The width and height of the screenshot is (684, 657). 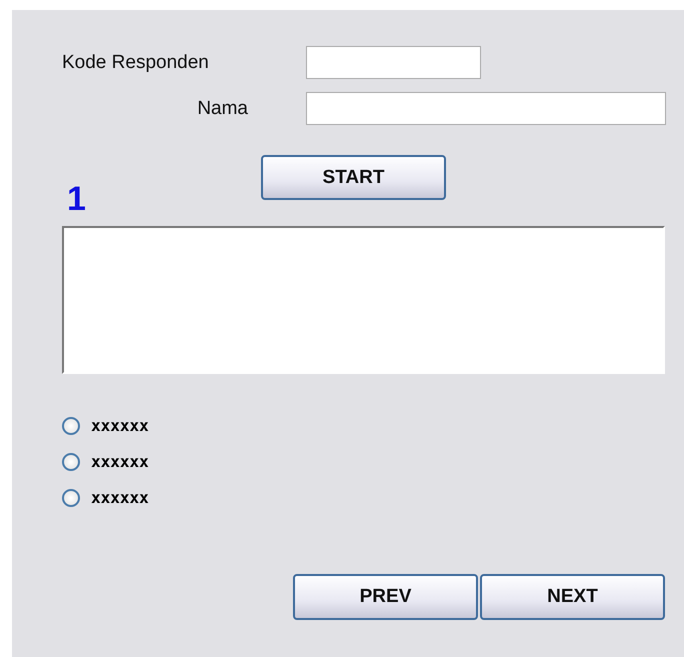 I want to click on question-number: 1, so click(x=77, y=199).